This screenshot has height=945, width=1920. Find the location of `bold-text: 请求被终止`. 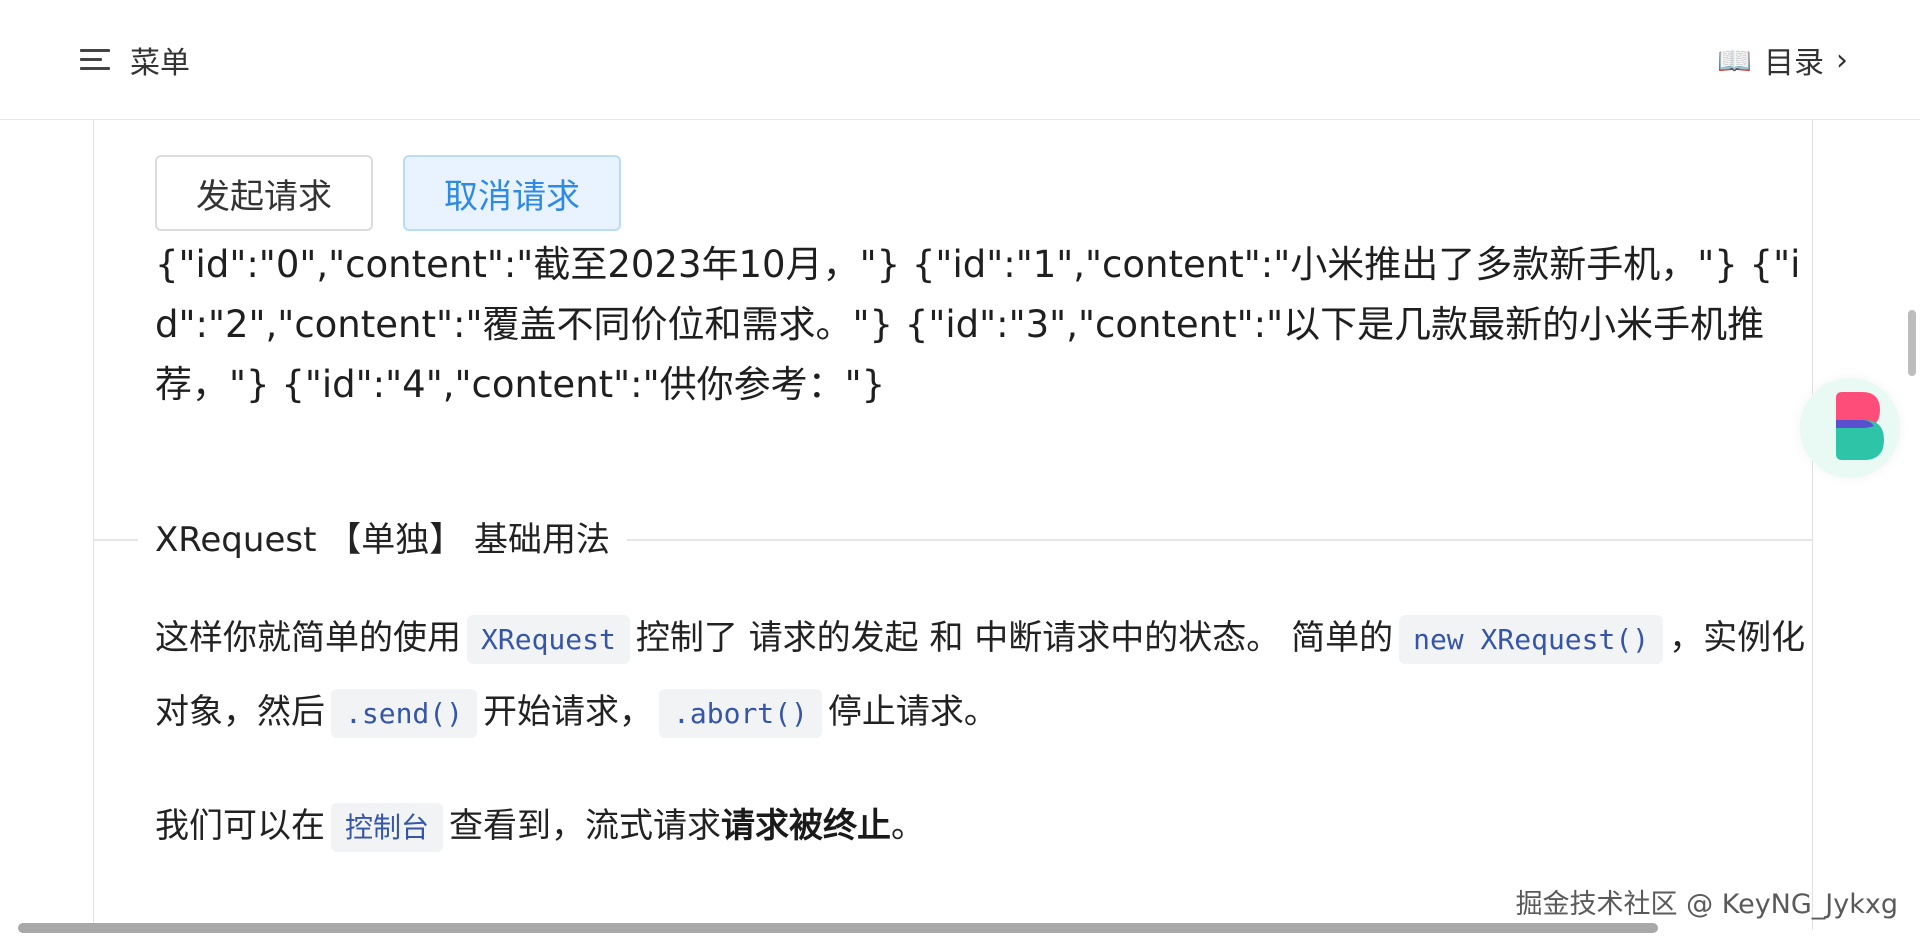

bold-text: 请求被终止 is located at coordinates (806, 826).